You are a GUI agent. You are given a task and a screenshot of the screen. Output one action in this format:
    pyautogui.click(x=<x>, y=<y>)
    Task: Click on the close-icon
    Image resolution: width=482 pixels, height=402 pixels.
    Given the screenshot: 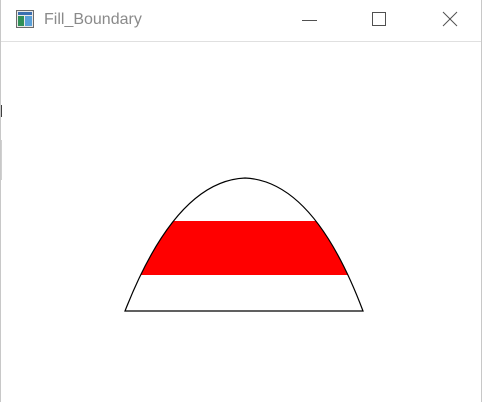 What is the action you would take?
    pyautogui.click(x=450, y=19)
    